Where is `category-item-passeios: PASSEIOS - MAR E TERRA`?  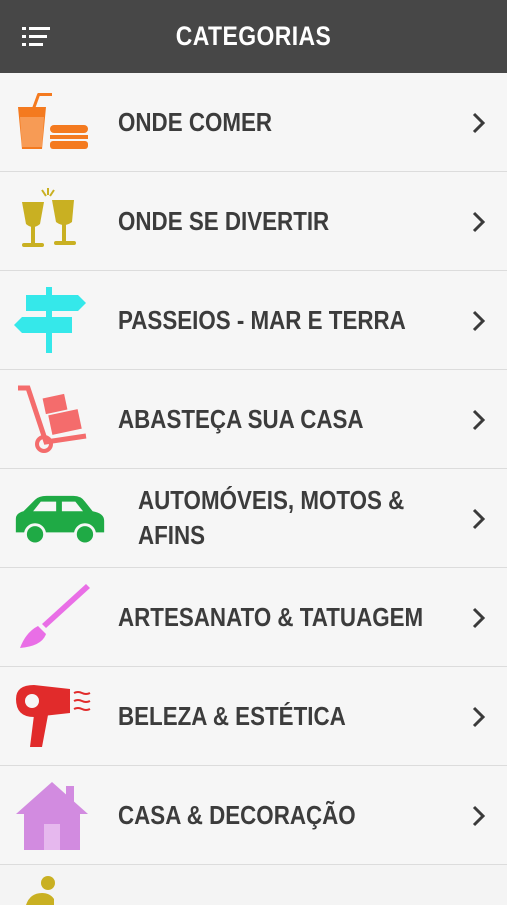
category-item-passeios: PASSEIOS - MAR E TERRA is located at coordinates (253, 320).